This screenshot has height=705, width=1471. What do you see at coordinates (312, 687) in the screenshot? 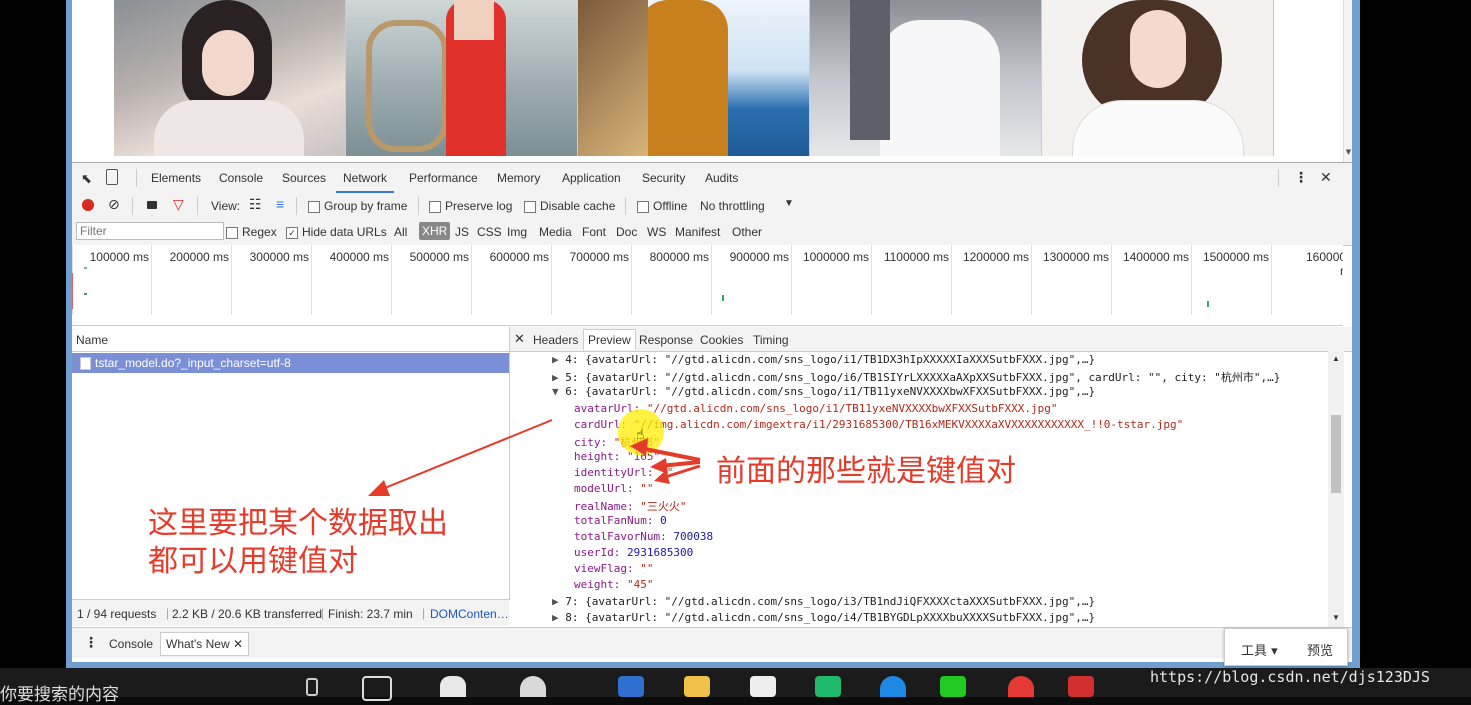
I see `microphone-icon` at bounding box center [312, 687].